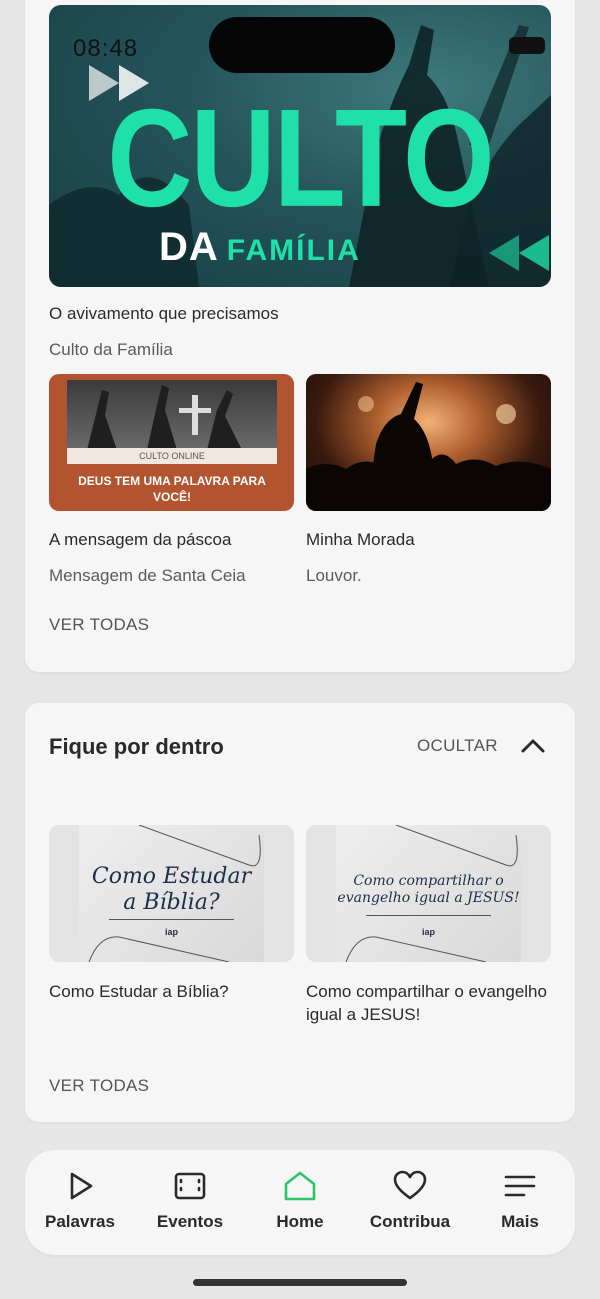  I want to click on tab-home: Home, so click(300, 1201).